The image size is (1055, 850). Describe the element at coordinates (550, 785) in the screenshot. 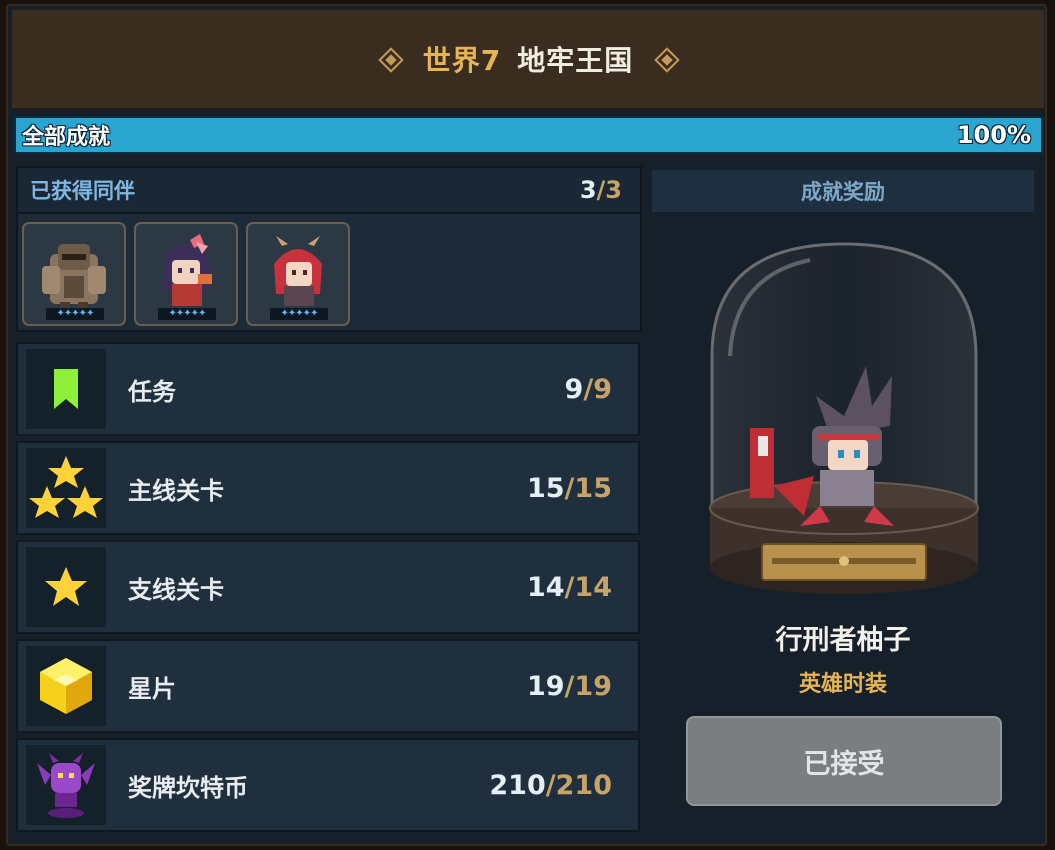

I see `achievement-count: 210/210` at that location.